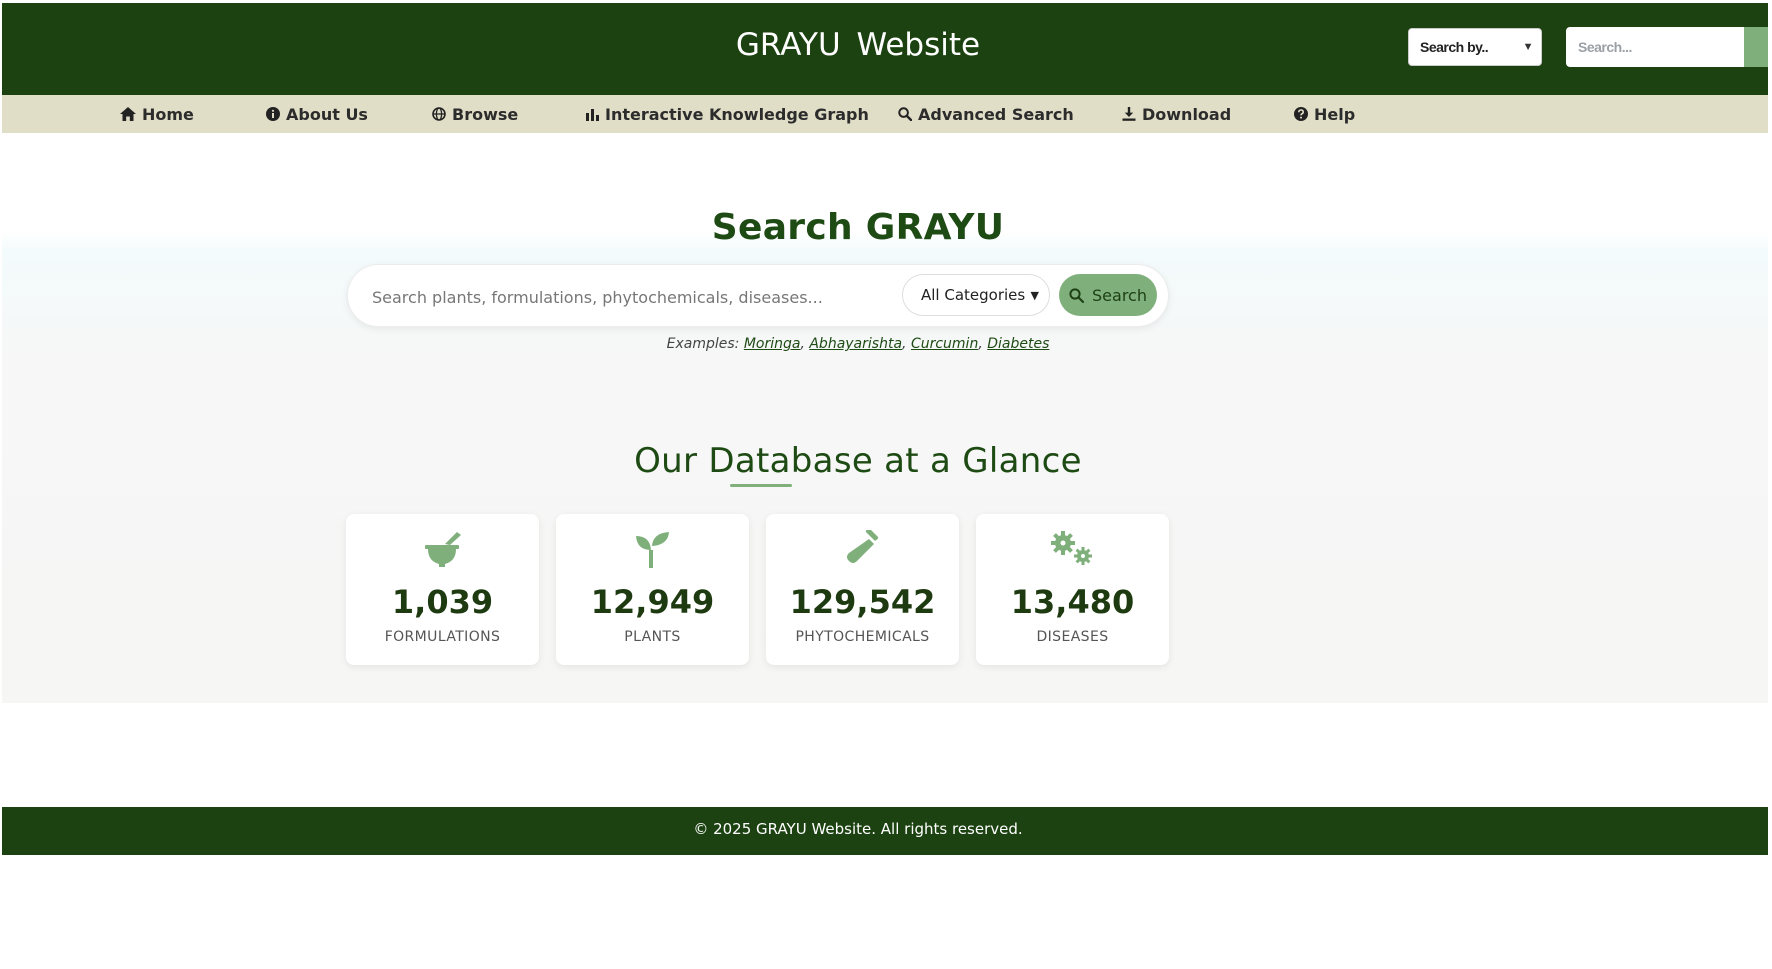  Describe the element at coordinates (737, 114) in the screenshot. I see `nav-label-knowledge-graph: Interactive Knowledge Graph` at that location.